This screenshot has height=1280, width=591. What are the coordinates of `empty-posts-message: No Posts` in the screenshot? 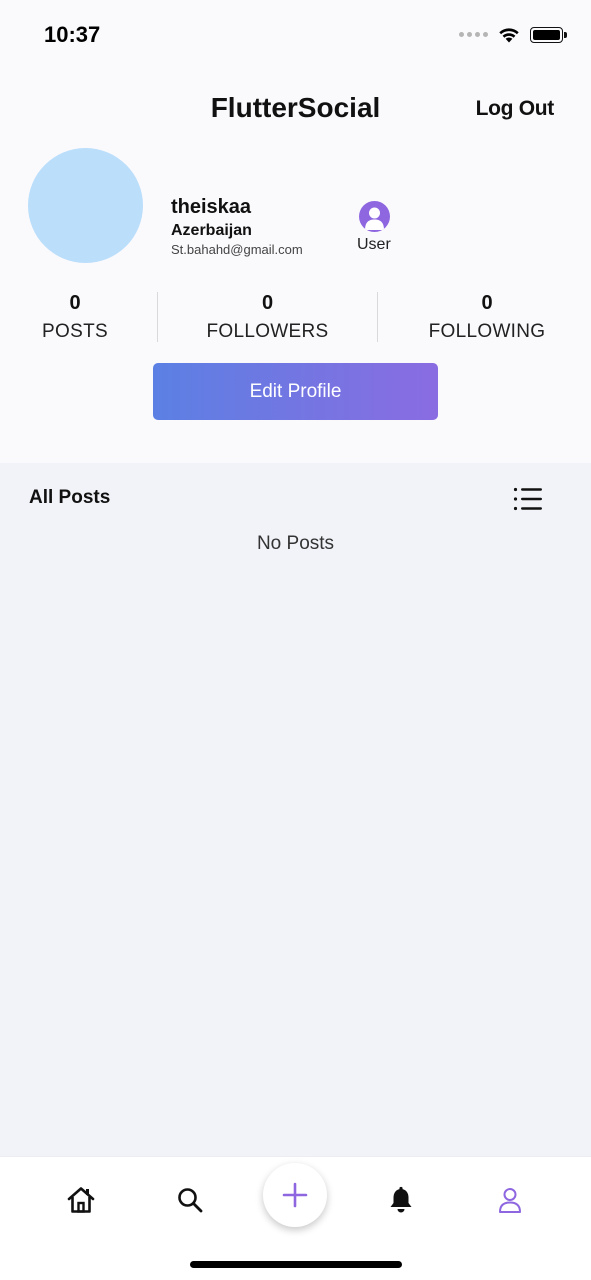 It's located at (295, 543).